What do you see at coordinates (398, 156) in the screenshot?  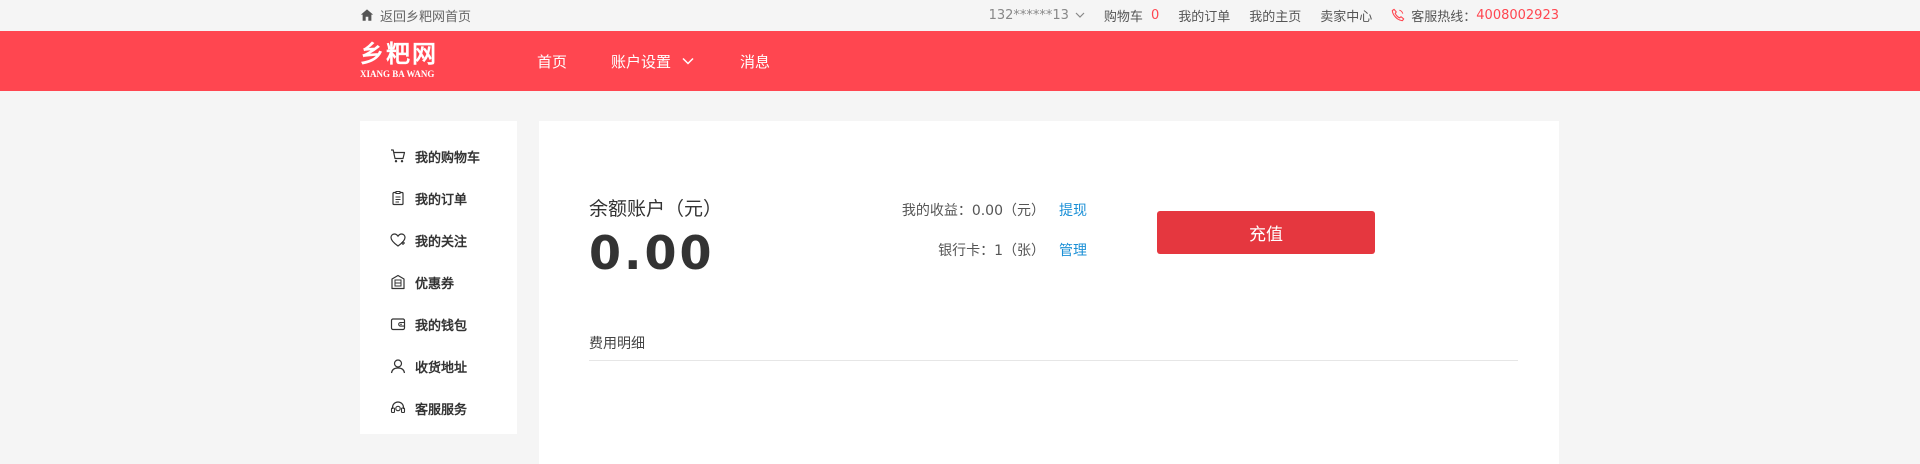 I see `cart-icon` at bounding box center [398, 156].